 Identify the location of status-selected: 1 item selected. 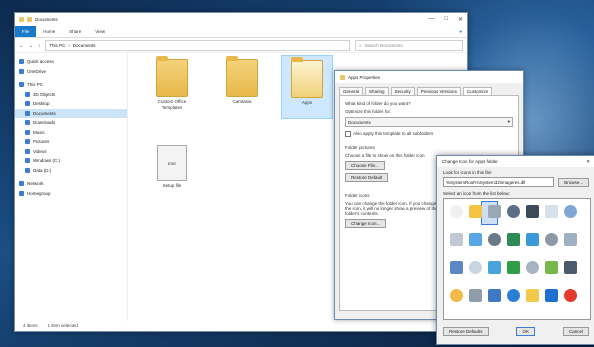
(62, 325).